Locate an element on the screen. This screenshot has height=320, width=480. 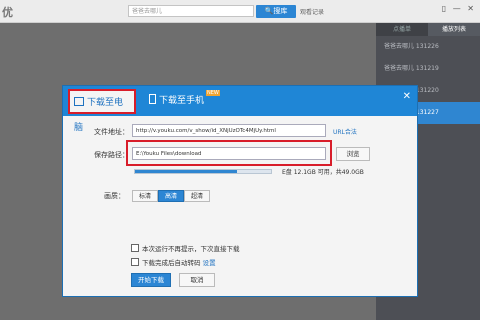
disk-info: E盘 12.1GB 可用，共49.0GB is located at coordinates (323, 172).